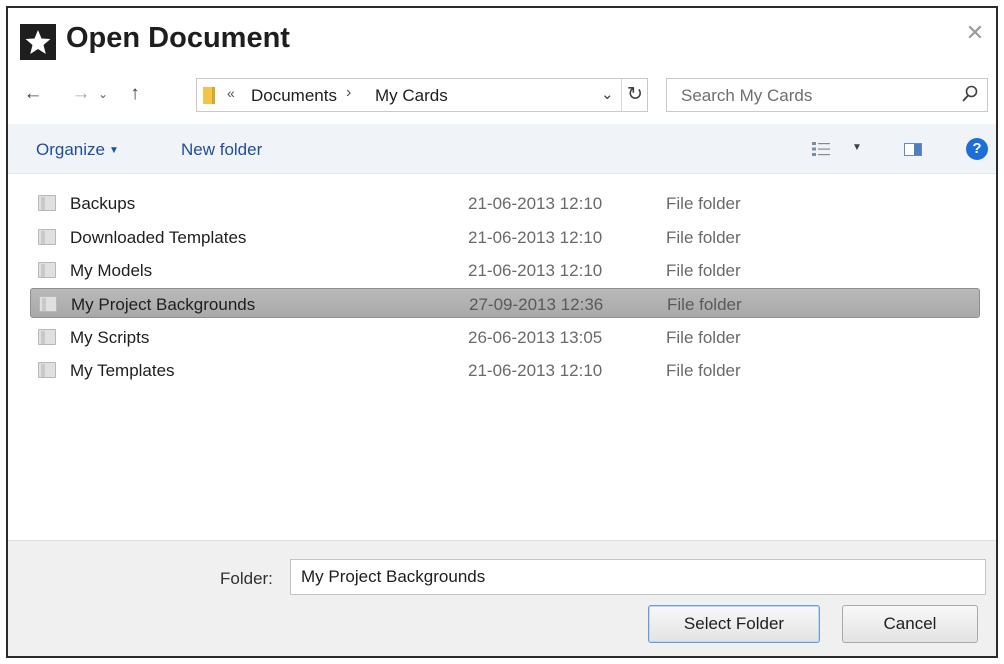  What do you see at coordinates (246, 578) in the screenshot?
I see `folder-field-label: Folder:` at bounding box center [246, 578].